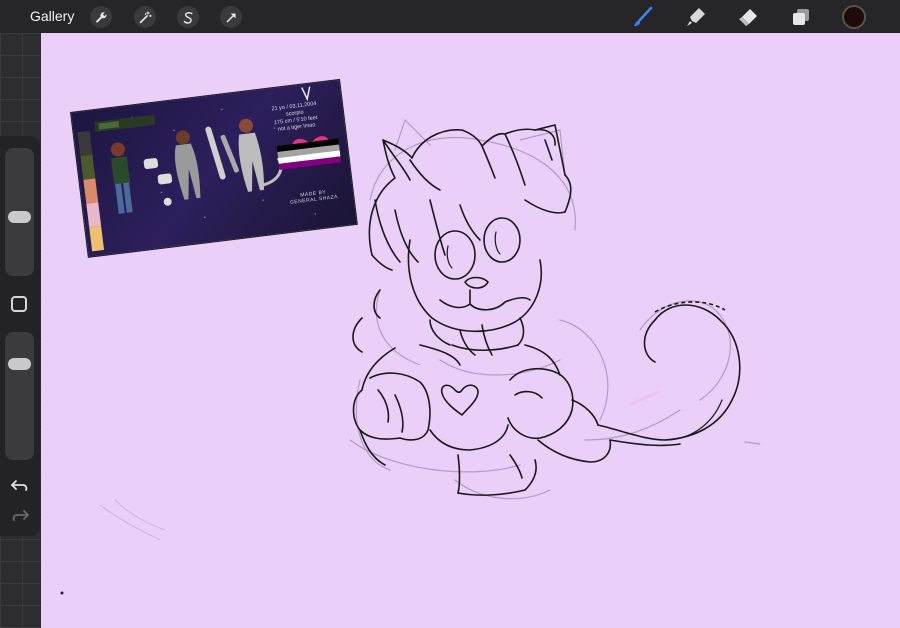 Image resolution: width=900 pixels, height=628 pixels. What do you see at coordinates (854, 17) in the screenshot?
I see `color-picker-button` at bounding box center [854, 17].